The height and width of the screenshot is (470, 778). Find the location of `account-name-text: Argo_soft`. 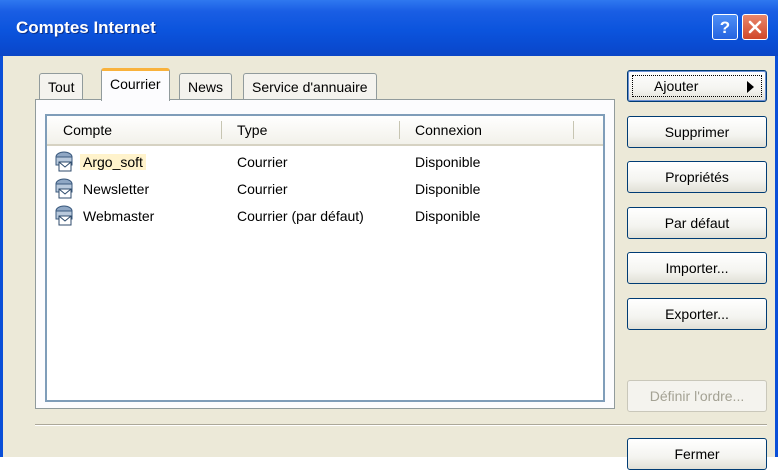

account-name-text: Argo_soft is located at coordinates (113, 162).